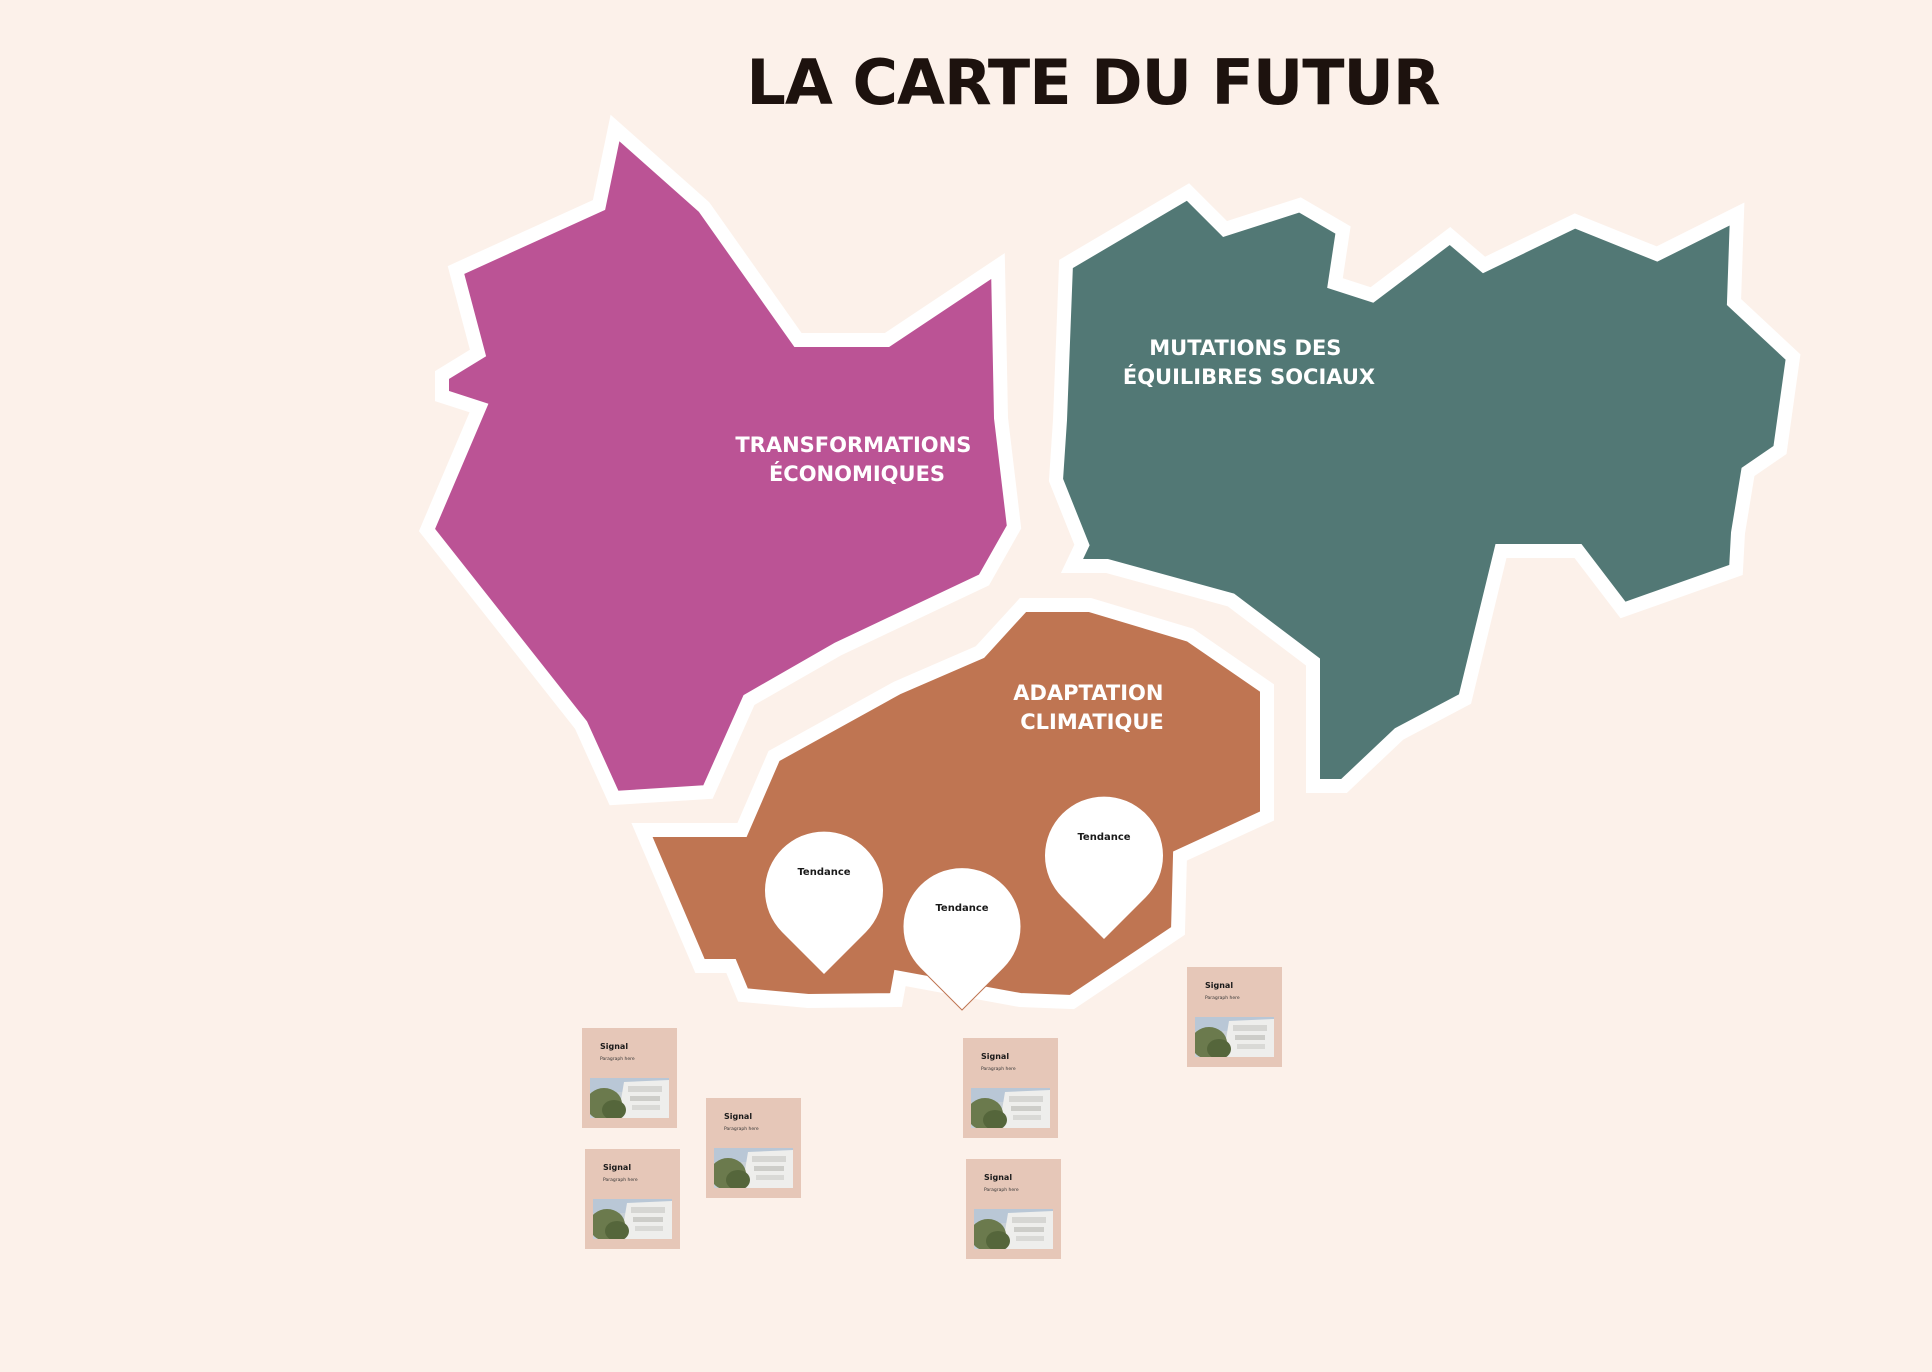 The image size is (1932, 1372). What do you see at coordinates (1249, 376) in the screenshot?
I see `region-social-line2: ÉQUILIBRES SOCIAUX` at bounding box center [1249, 376].